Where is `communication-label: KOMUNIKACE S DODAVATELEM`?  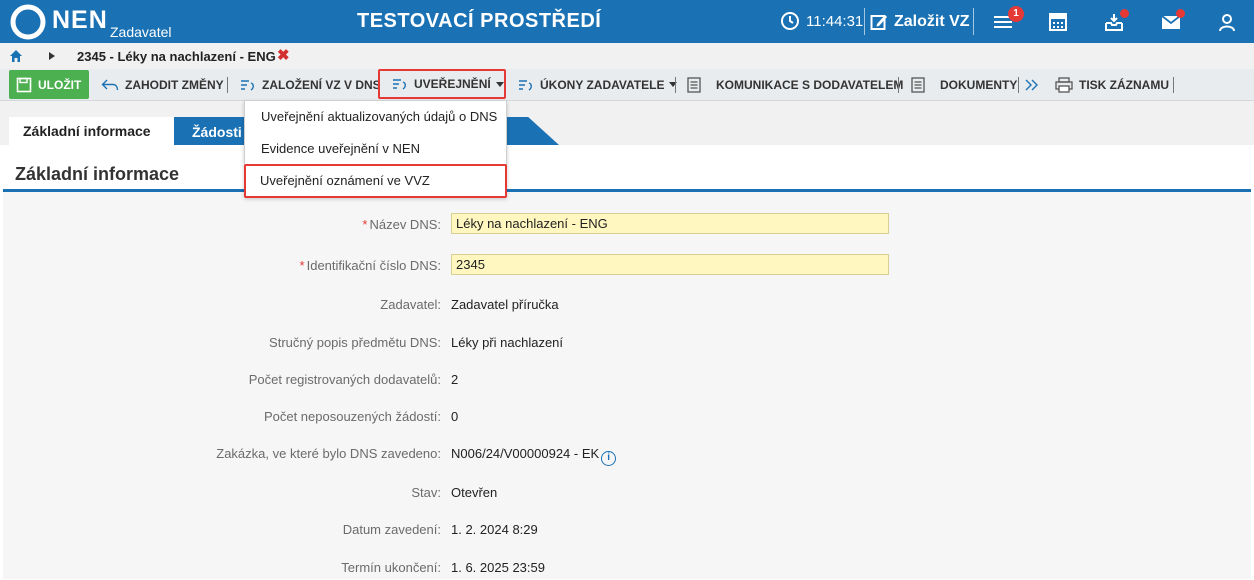 communication-label: KOMUNIKACE S DODAVATELEM is located at coordinates (810, 84).